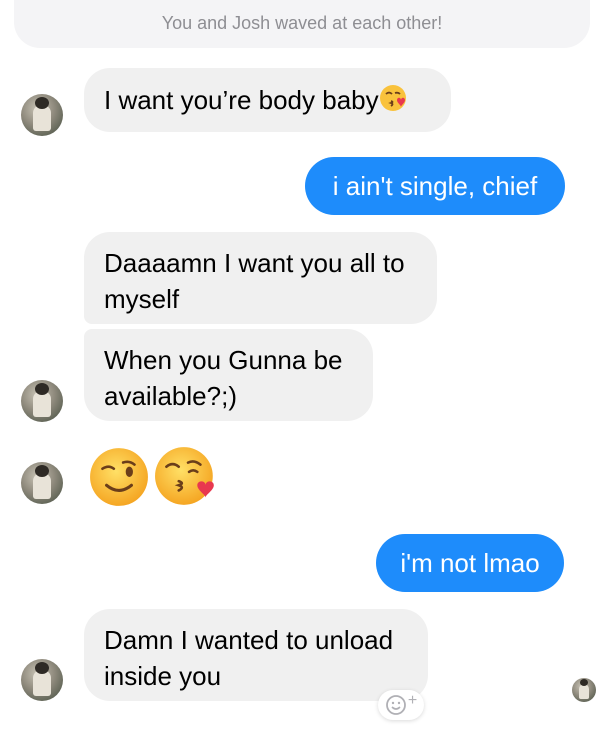  I want to click on message-bubble-incoming: I want you’re body baby, so click(267, 100).